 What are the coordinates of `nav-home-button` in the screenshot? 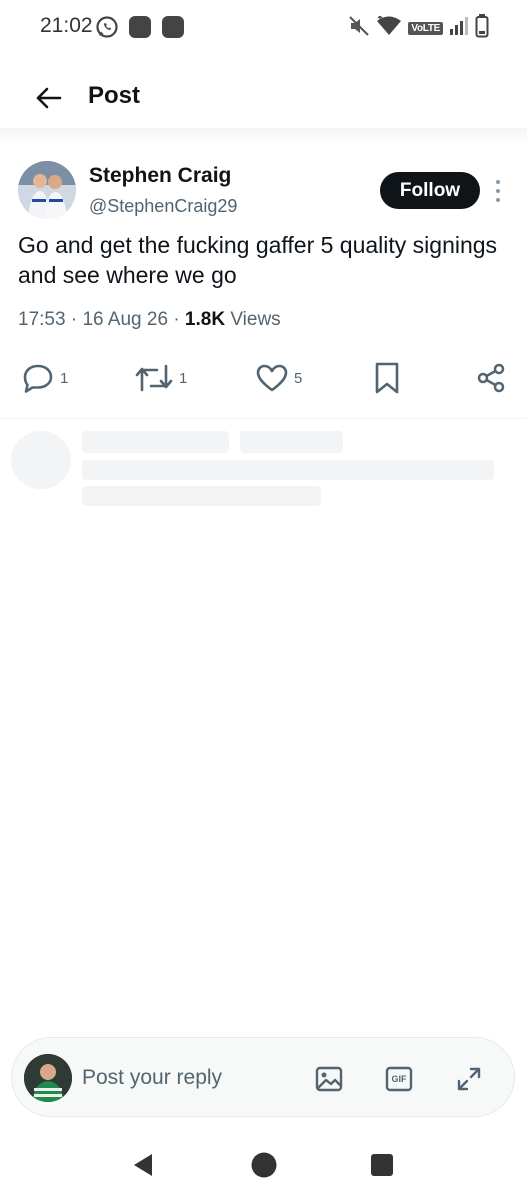 It's located at (264, 1165).